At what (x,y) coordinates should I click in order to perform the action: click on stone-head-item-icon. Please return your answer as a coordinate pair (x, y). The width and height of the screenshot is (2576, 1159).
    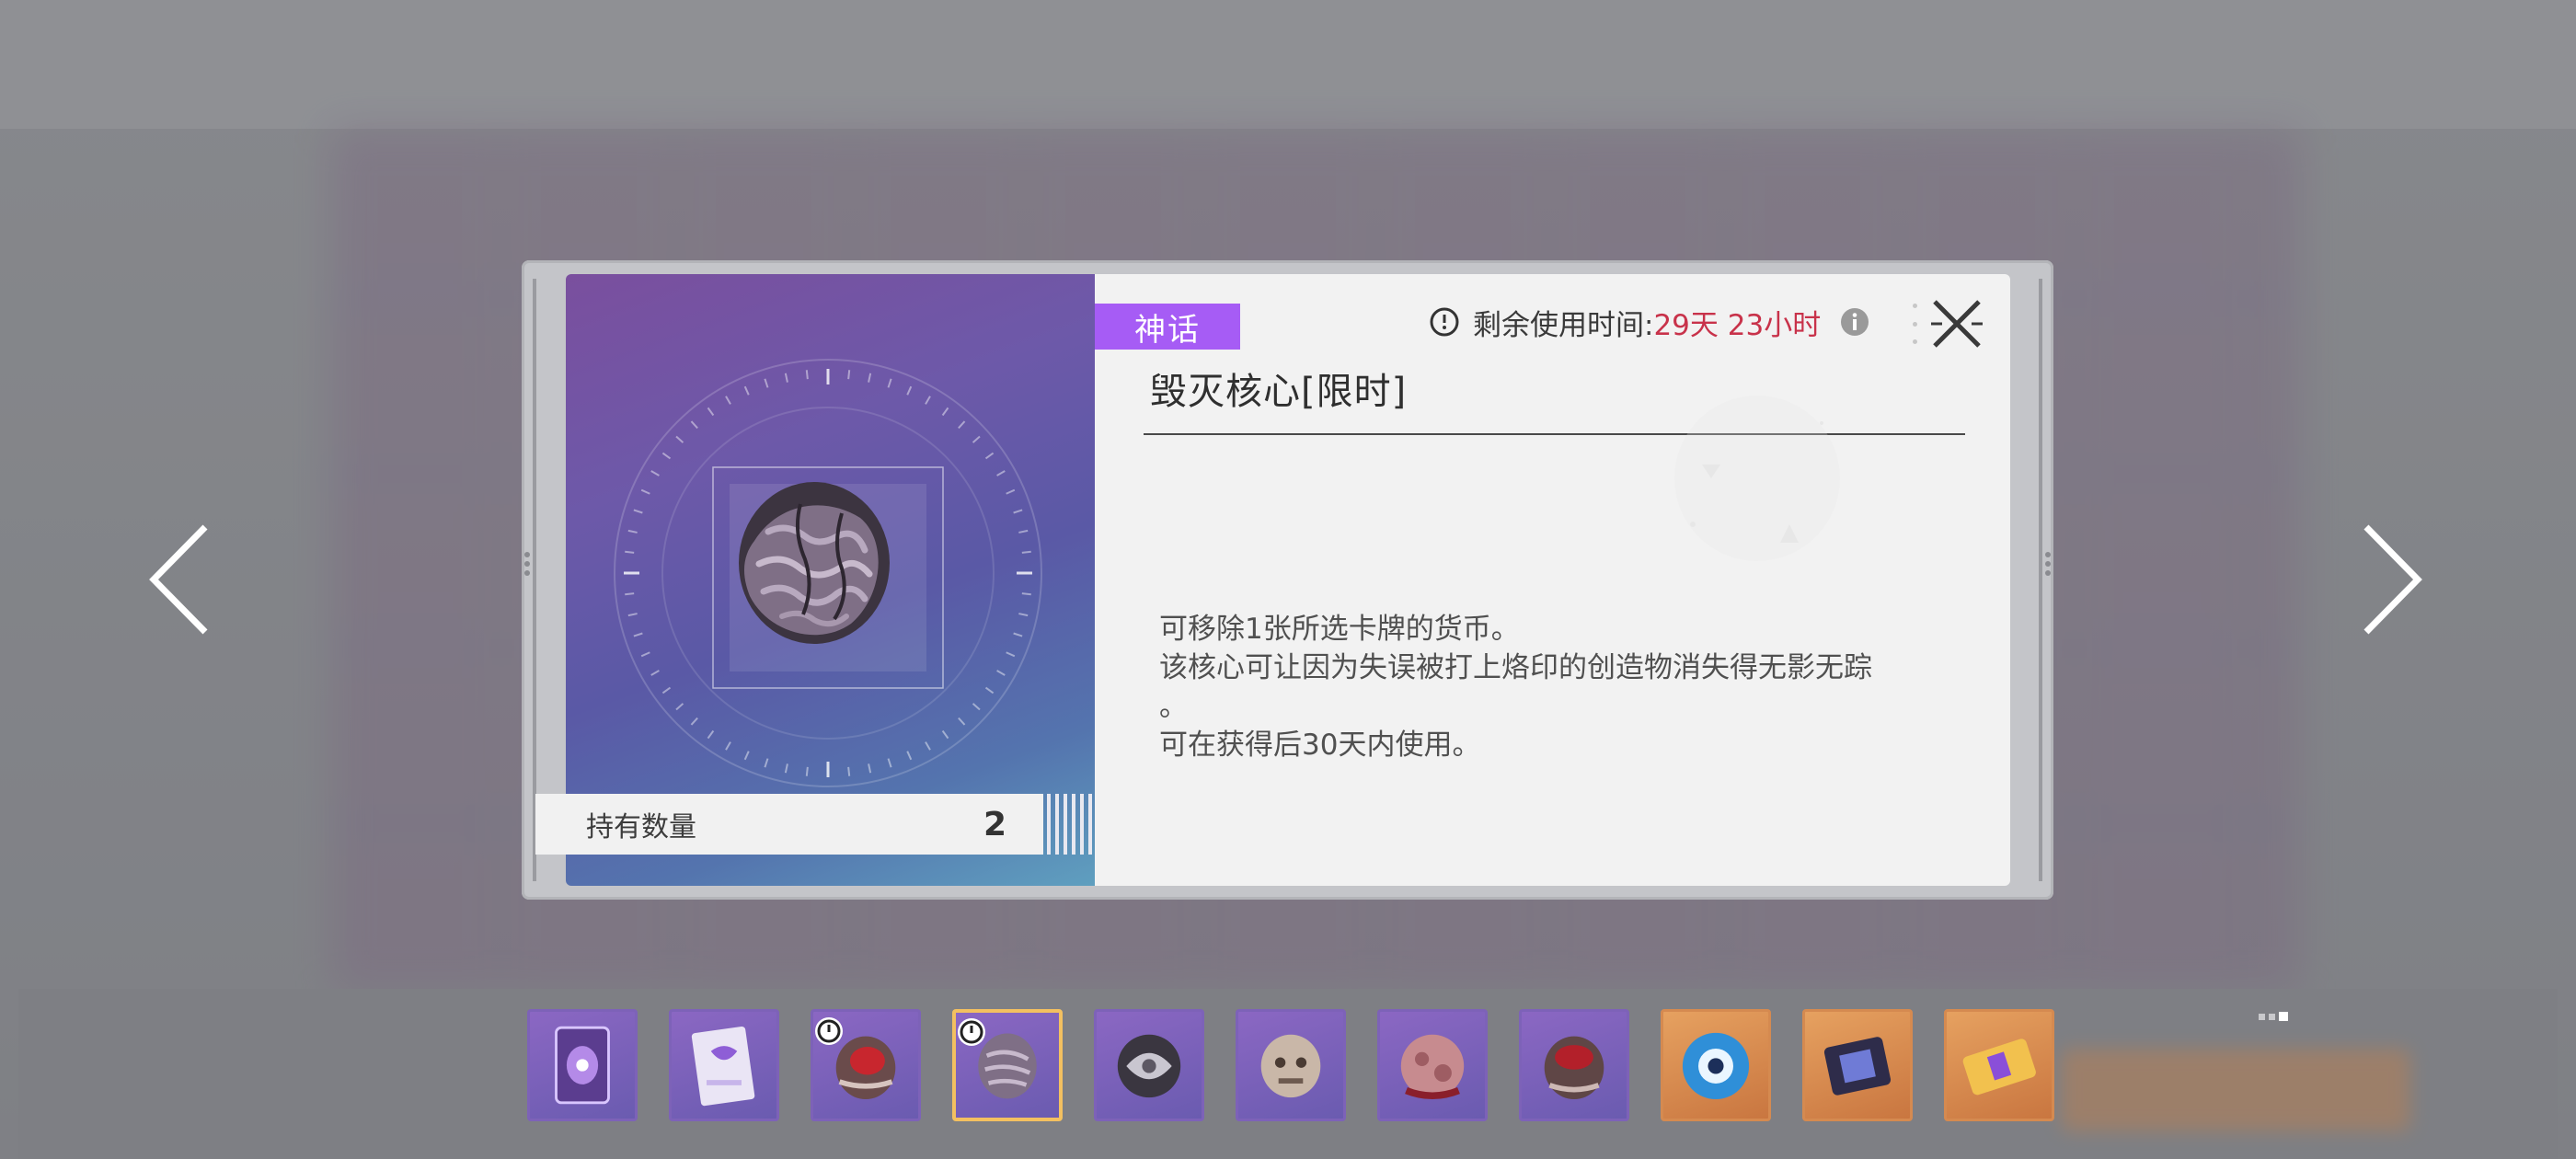
    Looking at the image, I should click on (1290, 1066).